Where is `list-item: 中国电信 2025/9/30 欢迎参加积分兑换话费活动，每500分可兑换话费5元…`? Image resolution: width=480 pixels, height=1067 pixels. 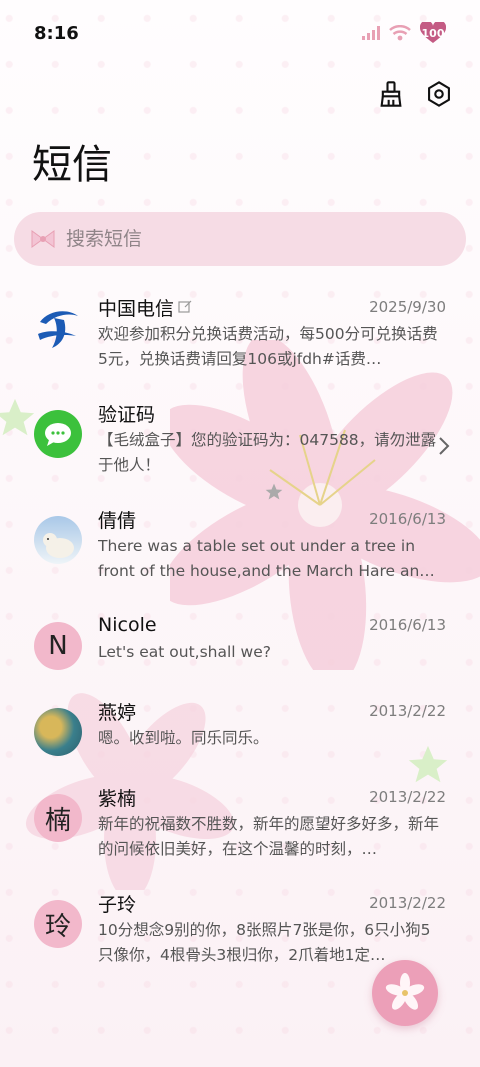
list-item: 中国电信 2025/9/30 欢迎参加积分兑换话费活动，每500分可兑换话费5元… is located at coordinates (240, 341).